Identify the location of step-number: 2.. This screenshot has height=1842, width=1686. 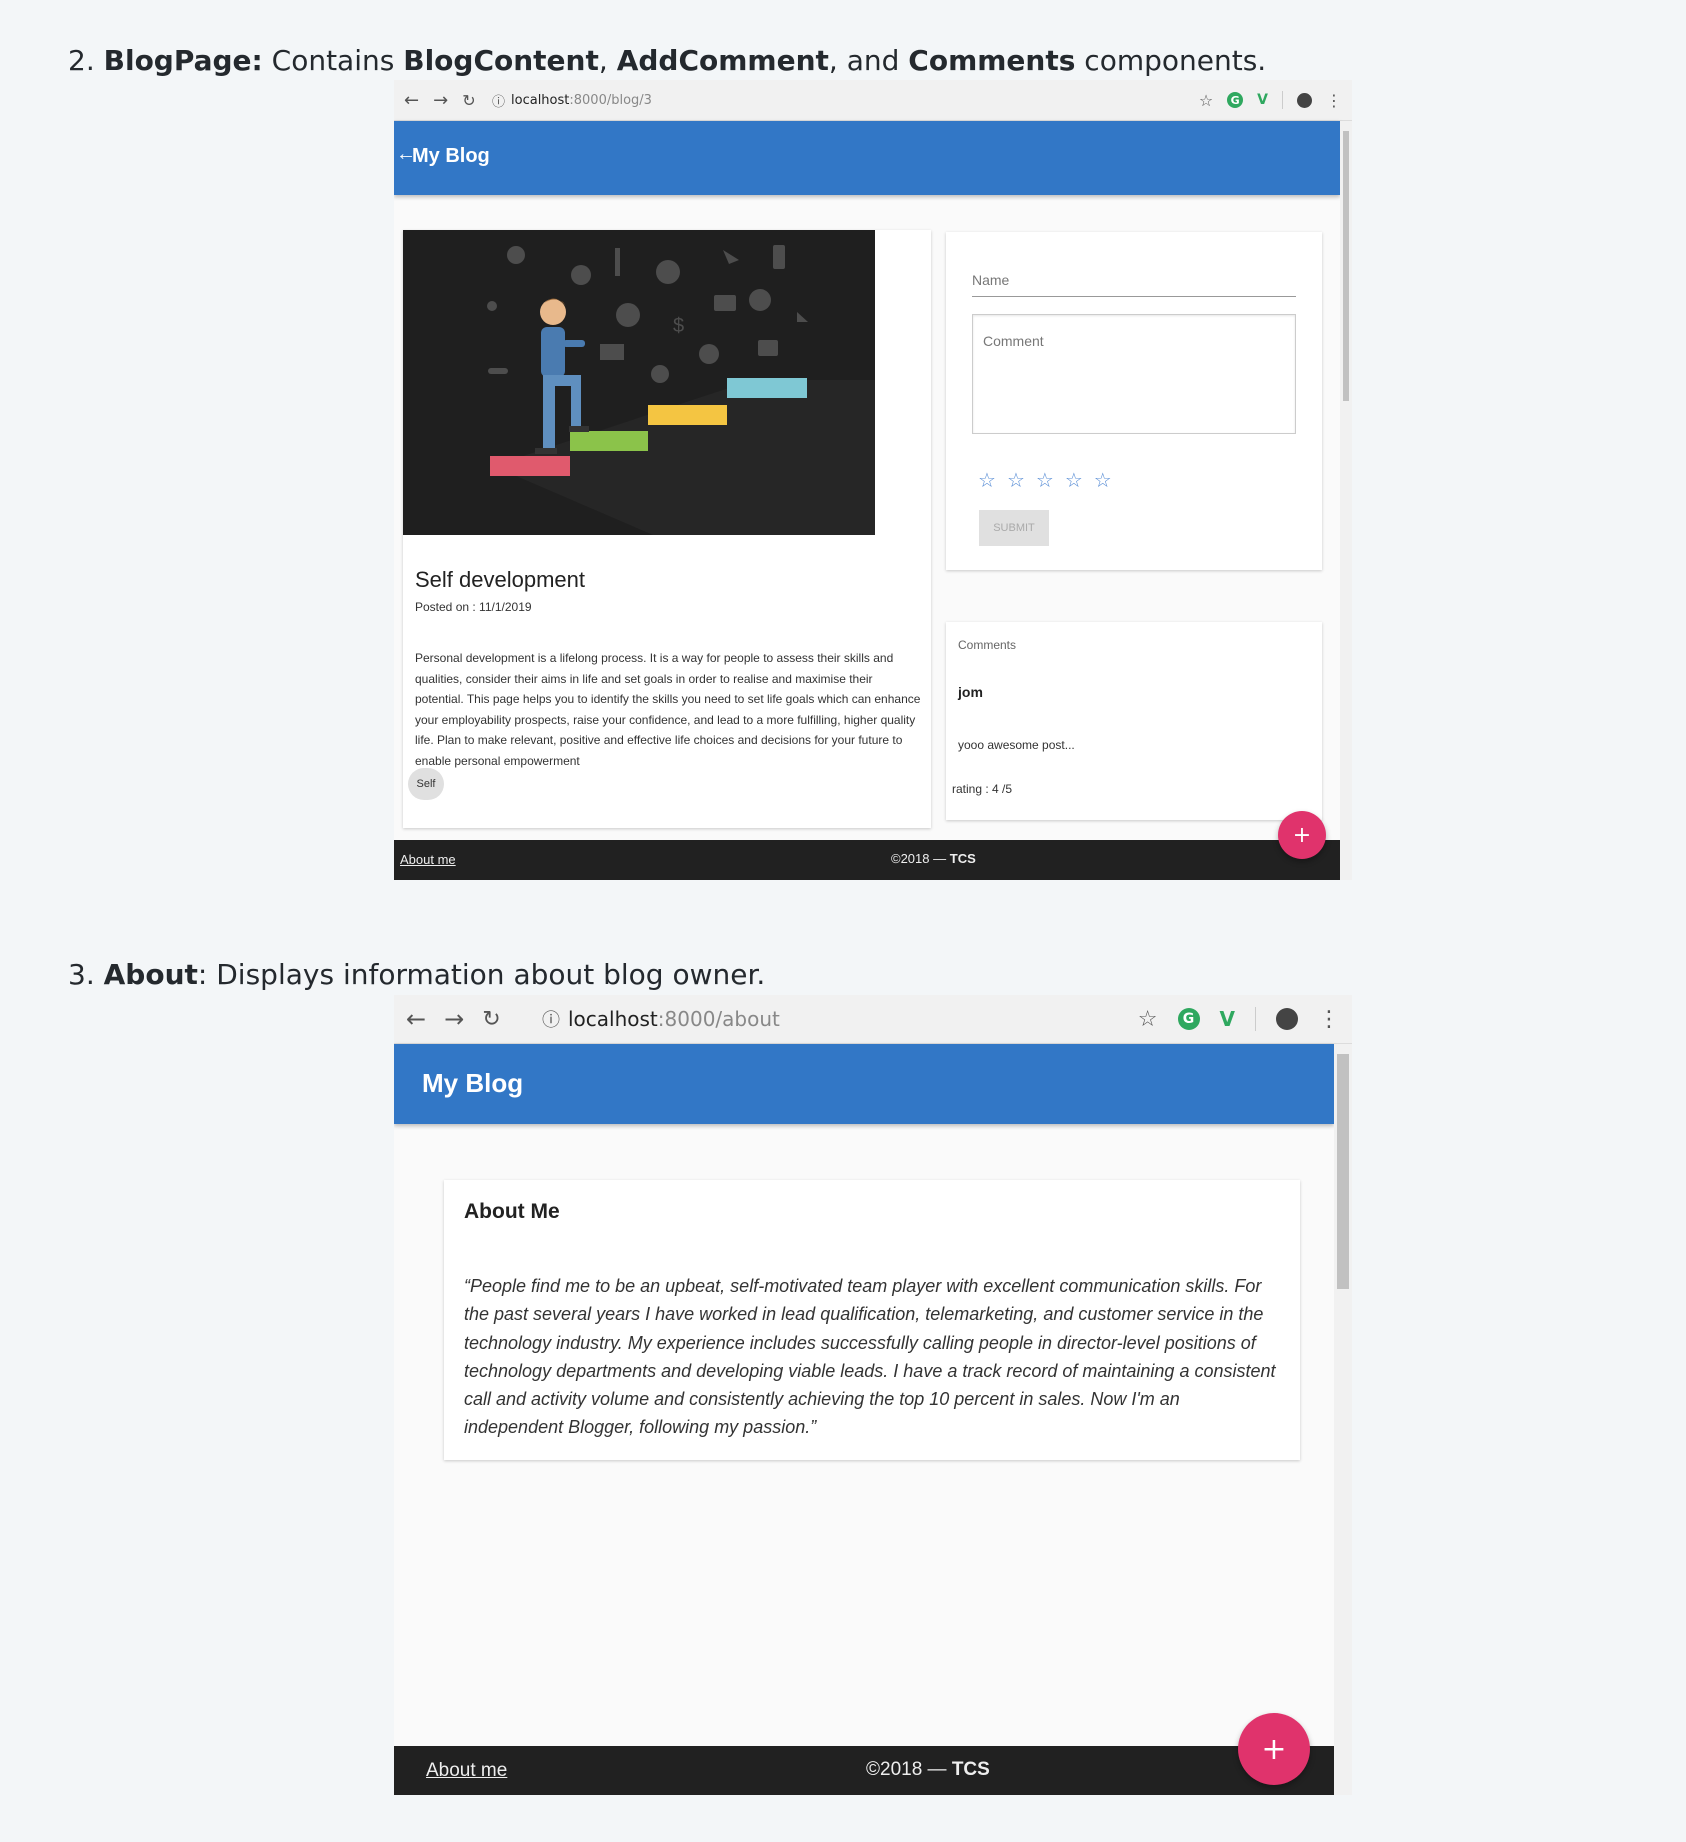
(81, 60).